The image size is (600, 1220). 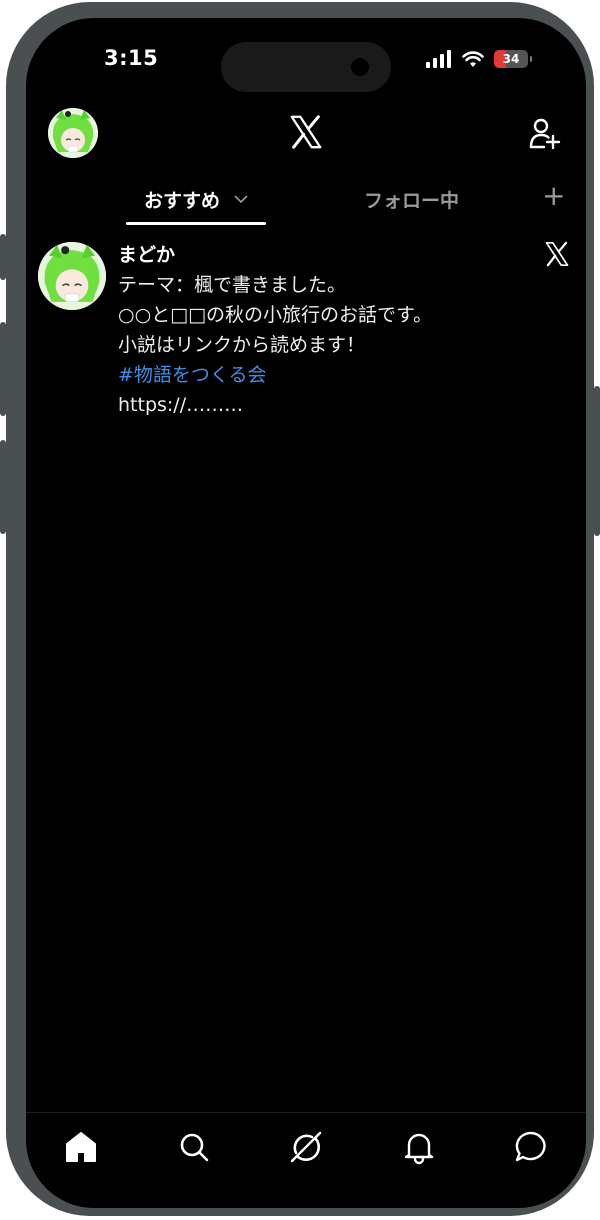 What do you see at coordinates (3, 487) in the screenshot?
I see `volume-down-button` at bounding box center [3, 487].